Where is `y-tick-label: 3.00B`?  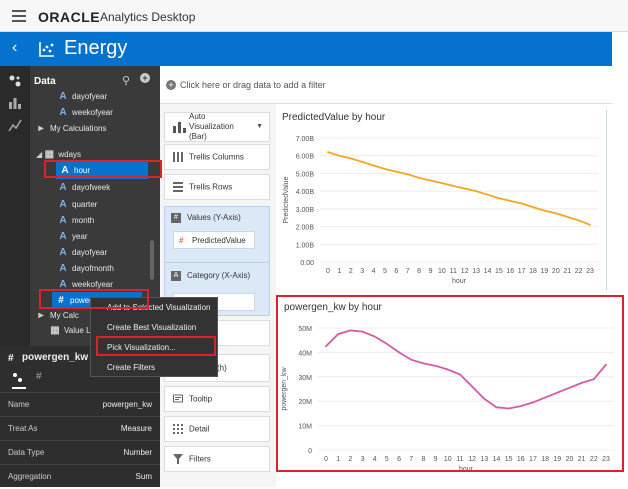 y-tick-label: 3.00B is located at coordinates (305, 210).